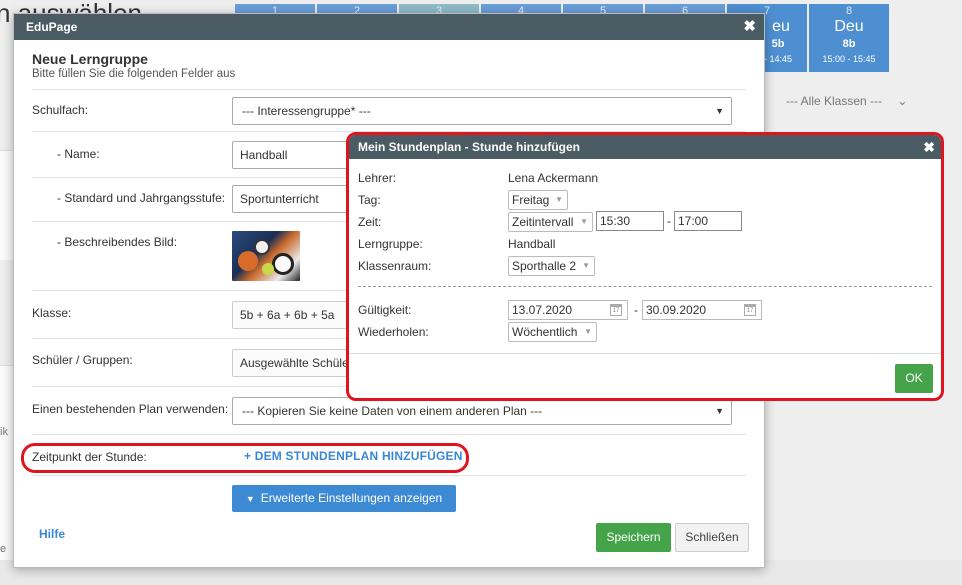 This screenshot has height=585, width=962. I want to click on lesson-number: 8, so click(849, 11).